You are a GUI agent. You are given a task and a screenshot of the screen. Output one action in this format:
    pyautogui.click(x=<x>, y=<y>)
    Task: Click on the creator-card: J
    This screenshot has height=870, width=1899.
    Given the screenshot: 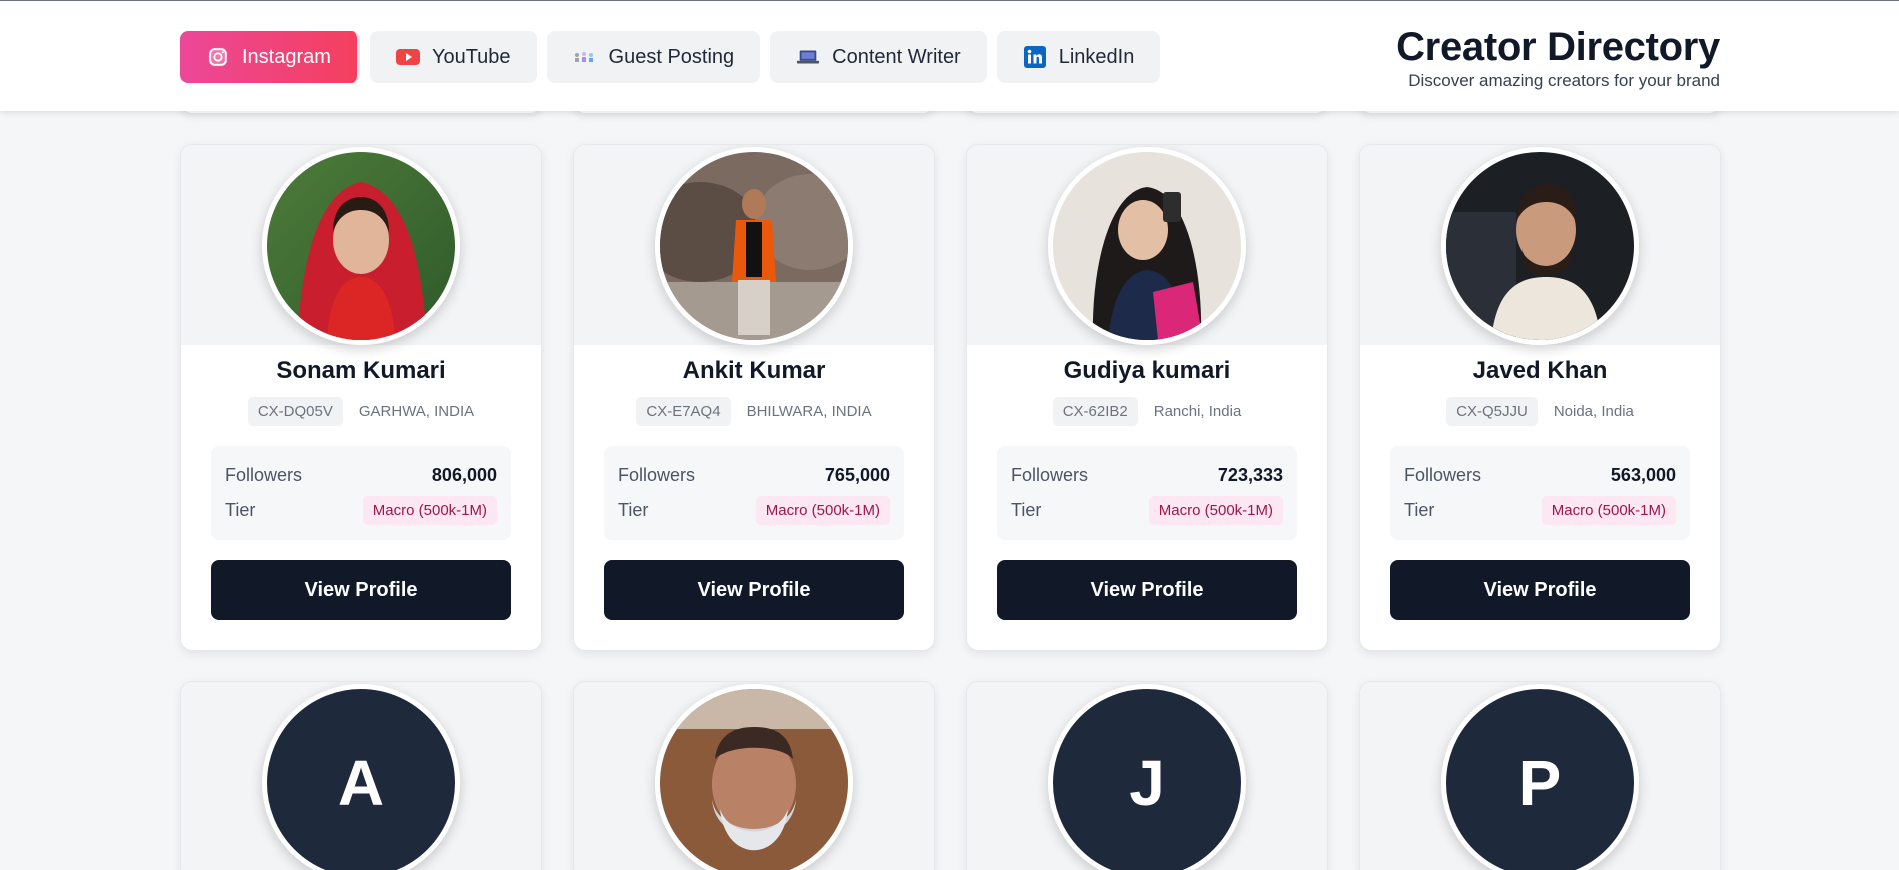 What is the action you would take?
    pyautogui.click(x=1147, y=775)
    